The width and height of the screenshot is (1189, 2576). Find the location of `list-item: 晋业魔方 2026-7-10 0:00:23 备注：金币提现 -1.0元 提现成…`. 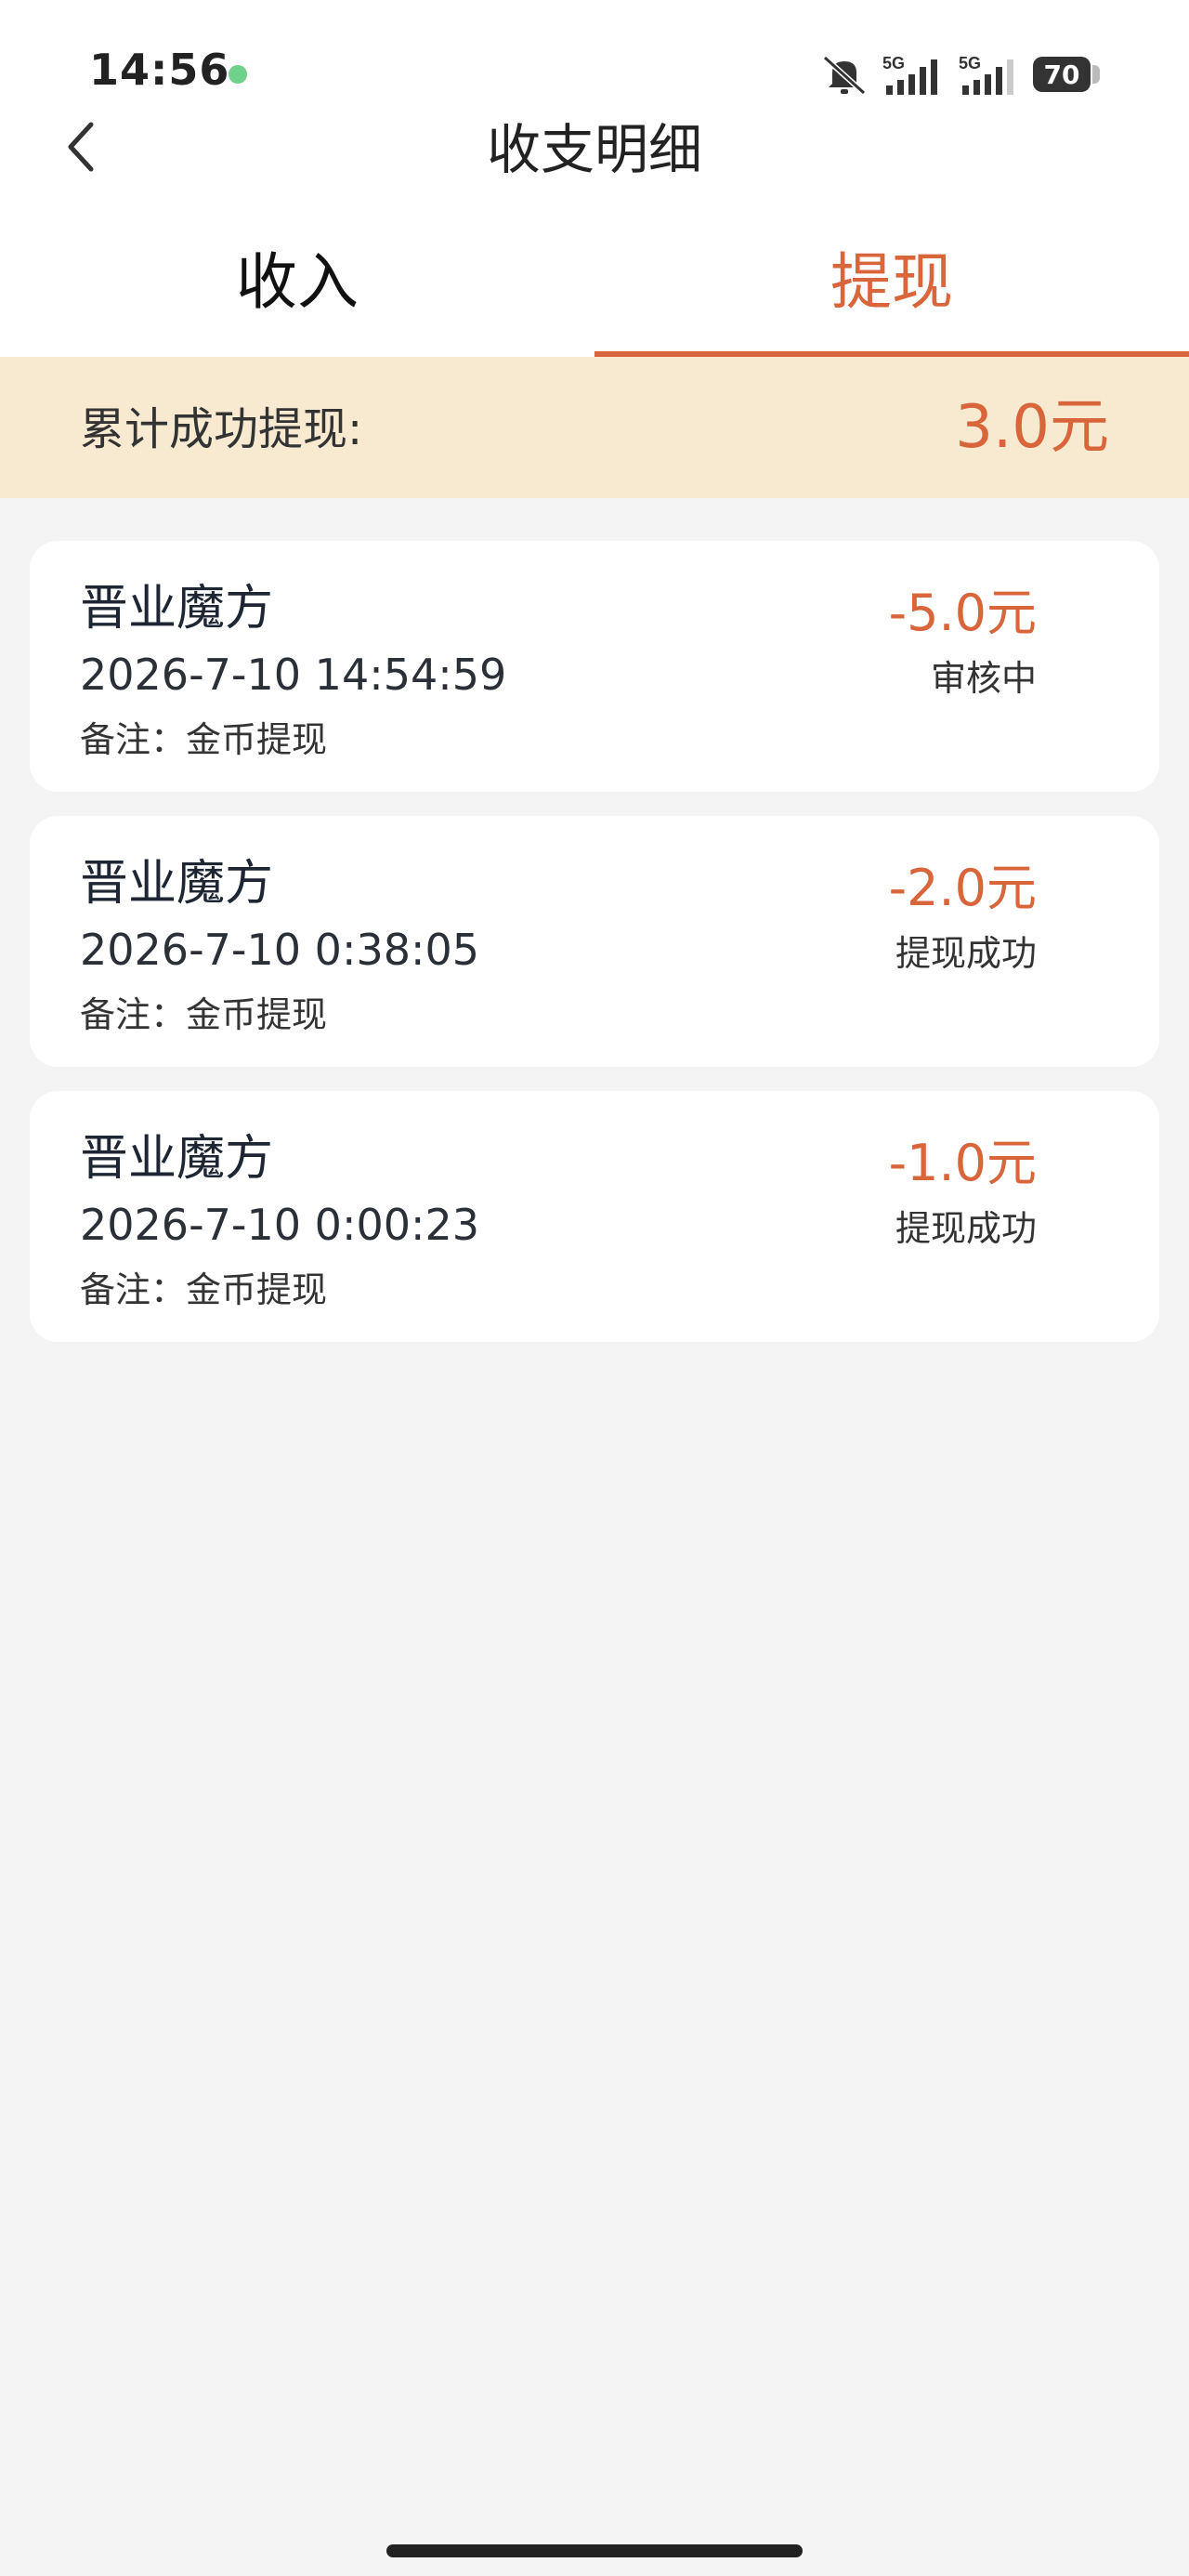

list-item: 晋业魔方 2026-7-10 0:00:23 备注：金币提现 -1.0元 提现成… is located at coordinates (594, 1216).